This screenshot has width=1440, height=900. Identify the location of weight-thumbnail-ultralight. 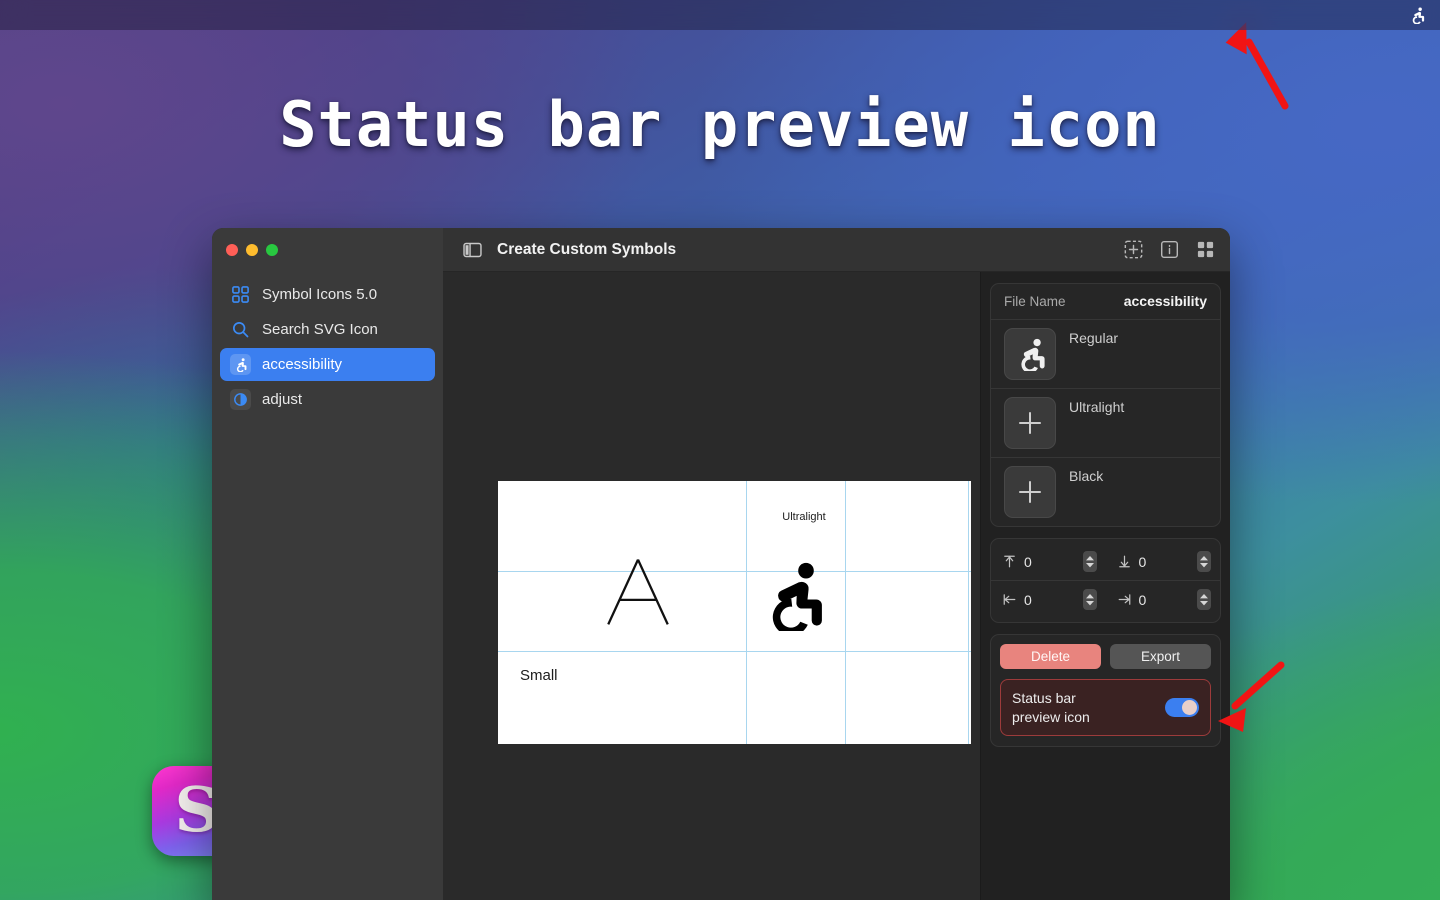
(1030, 423).